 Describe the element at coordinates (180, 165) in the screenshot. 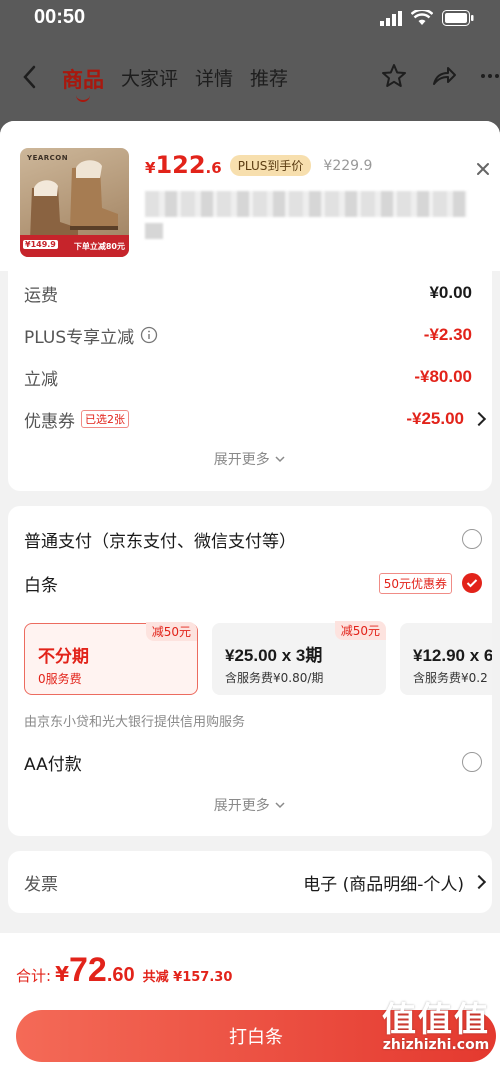

I see `price-integer: 122` at that location.